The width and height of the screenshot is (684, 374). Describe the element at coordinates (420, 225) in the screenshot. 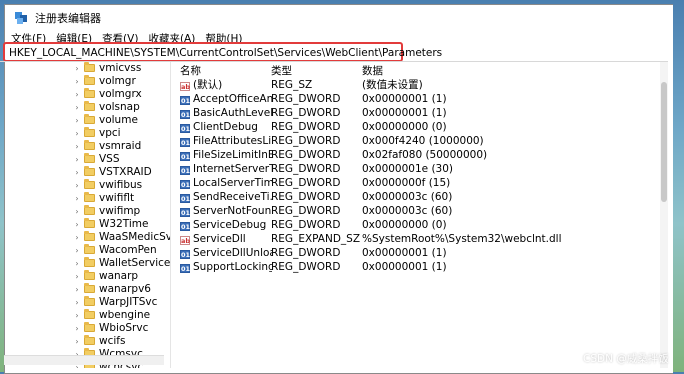

I see `value-row: 01 ServiceDebug REG_DWORD 0x00000000 (0)` at that location.